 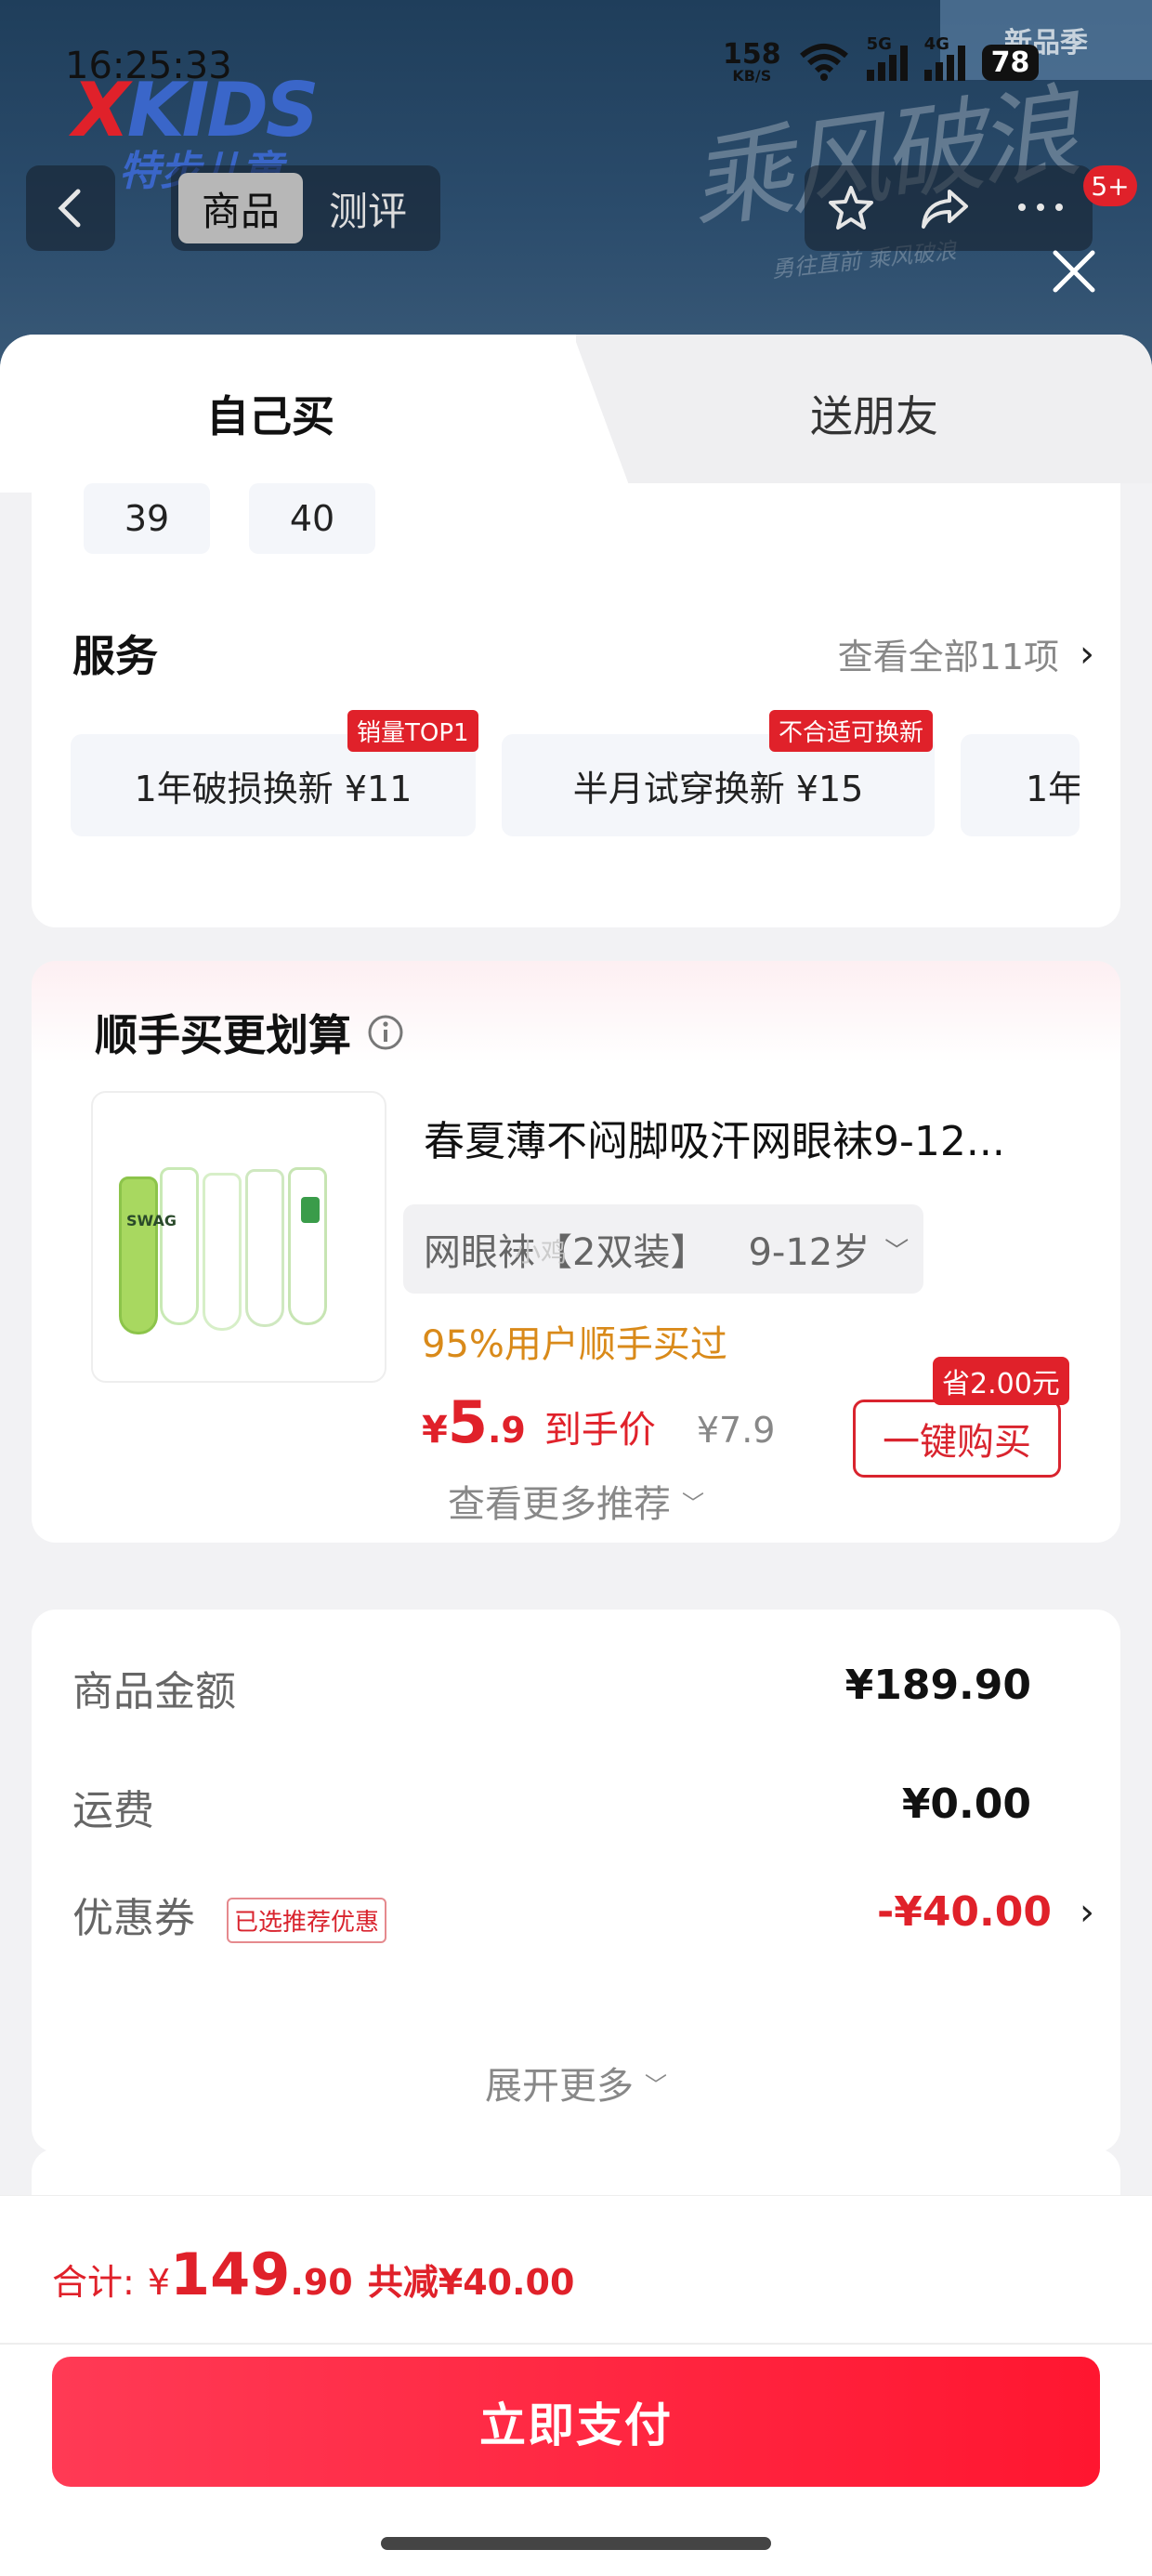 I want to click on signal-5g: 5G, so click(x=887, y=57).